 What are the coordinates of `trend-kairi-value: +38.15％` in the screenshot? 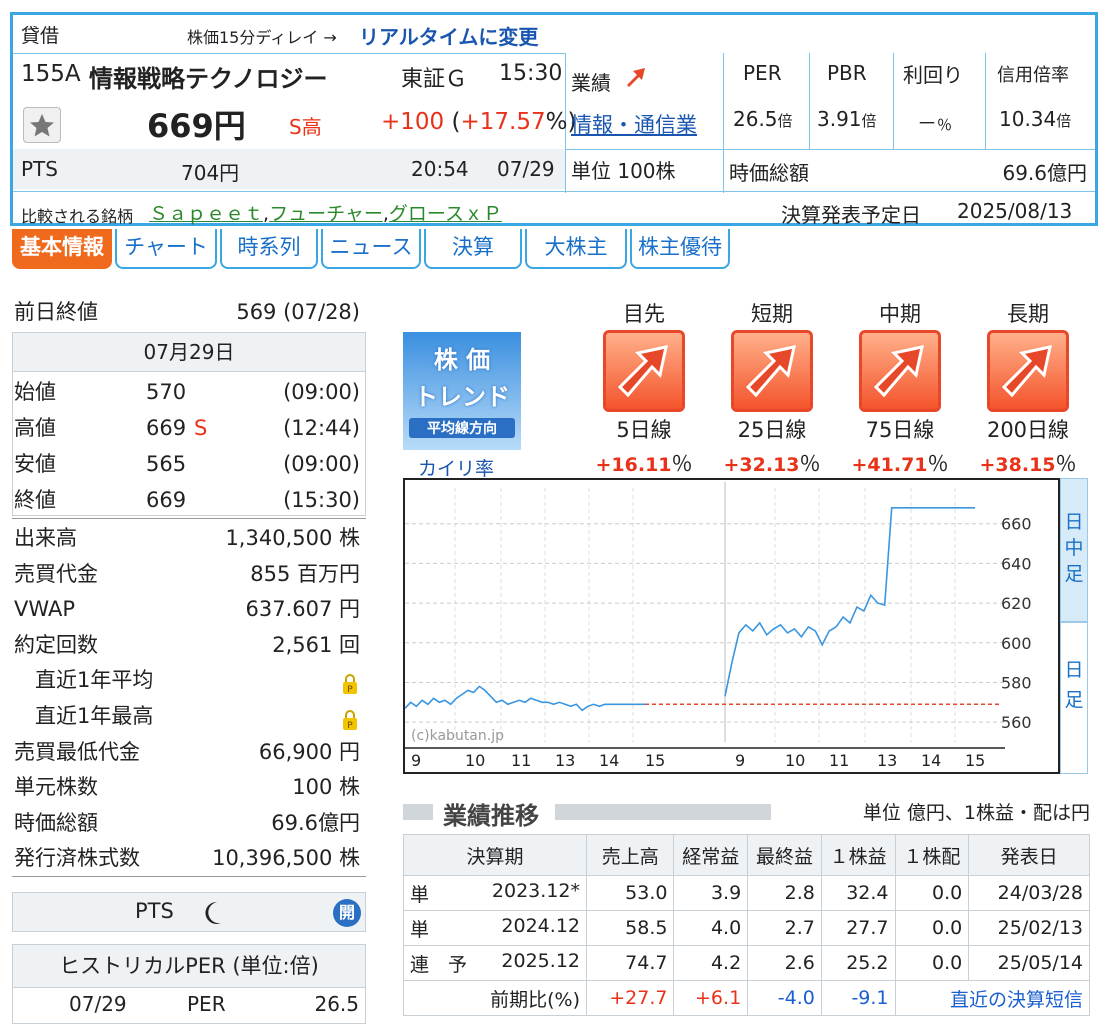 It's located at (1028, 463).